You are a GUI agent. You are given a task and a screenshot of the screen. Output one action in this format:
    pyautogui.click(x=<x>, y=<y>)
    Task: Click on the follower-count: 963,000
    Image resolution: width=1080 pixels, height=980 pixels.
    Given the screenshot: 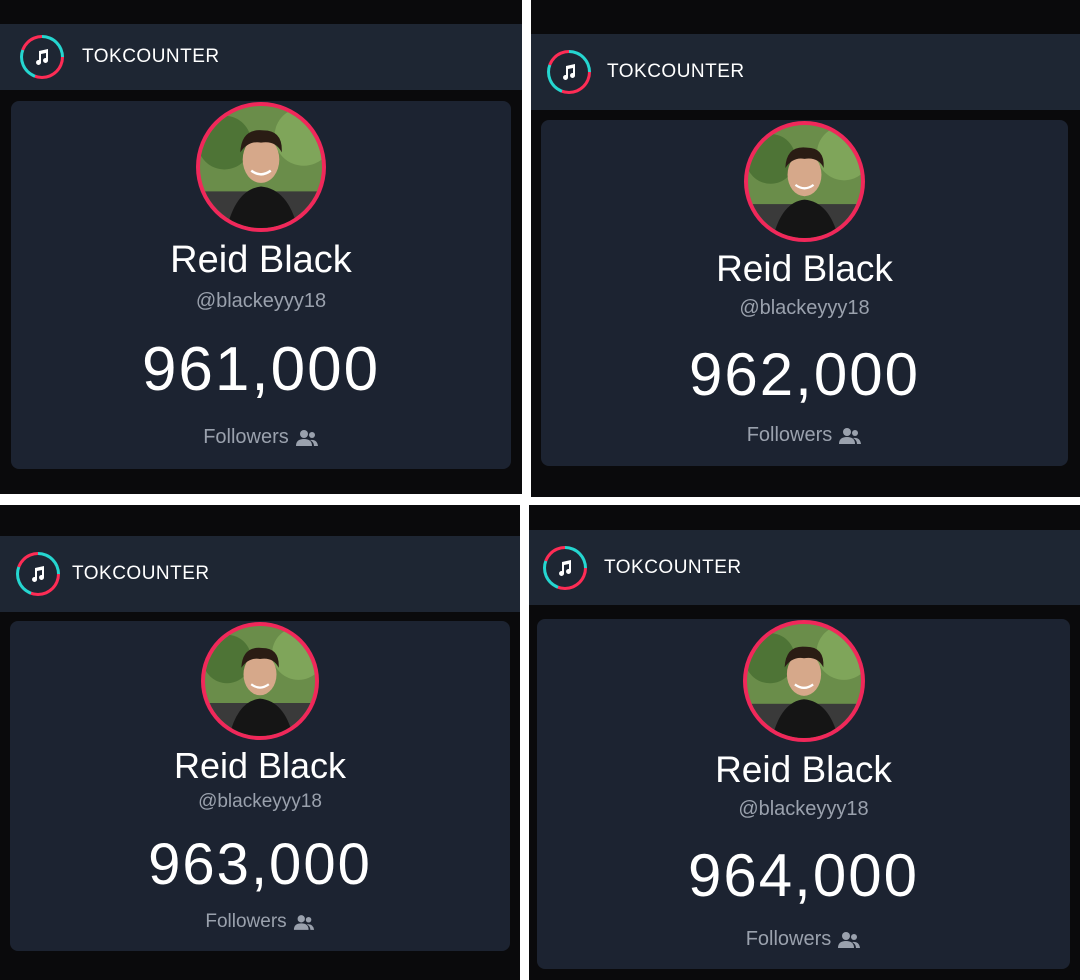 What is the action you would take?
    pyautogui.click(x=260, y=864)
    